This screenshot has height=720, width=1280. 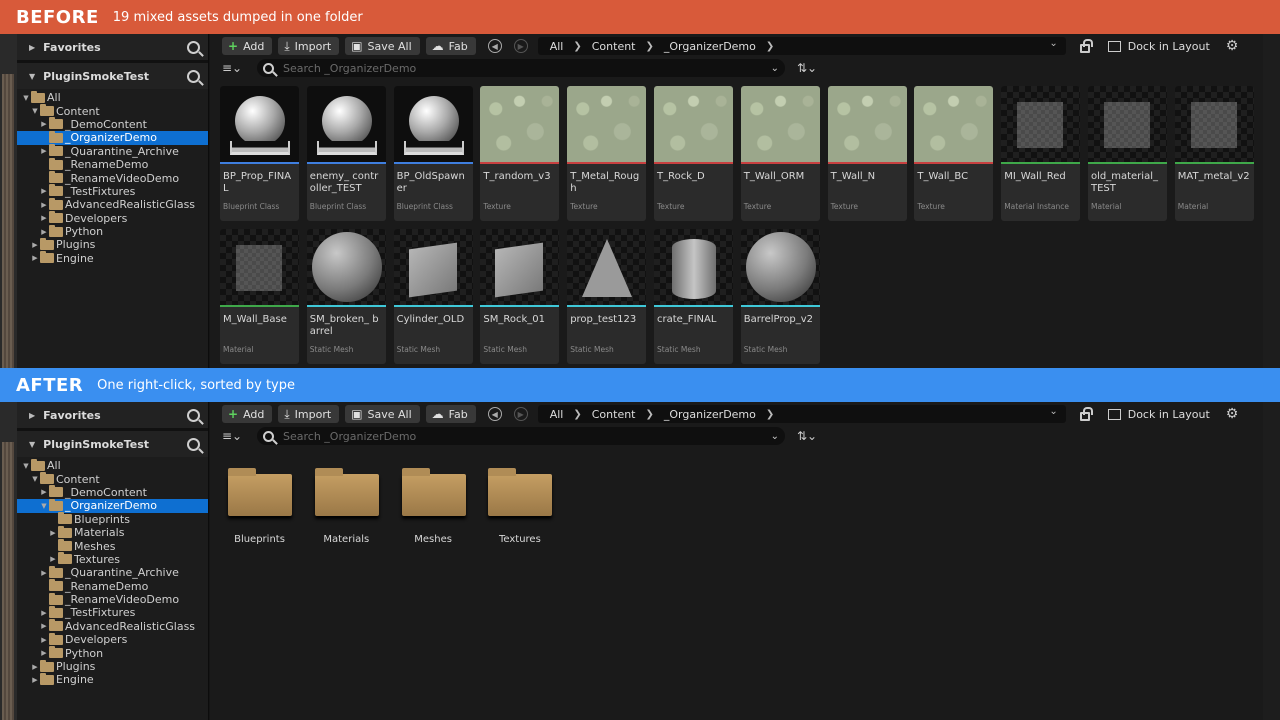 I want to click on gear-icon: ⚙, so click(x=1232, y=414).